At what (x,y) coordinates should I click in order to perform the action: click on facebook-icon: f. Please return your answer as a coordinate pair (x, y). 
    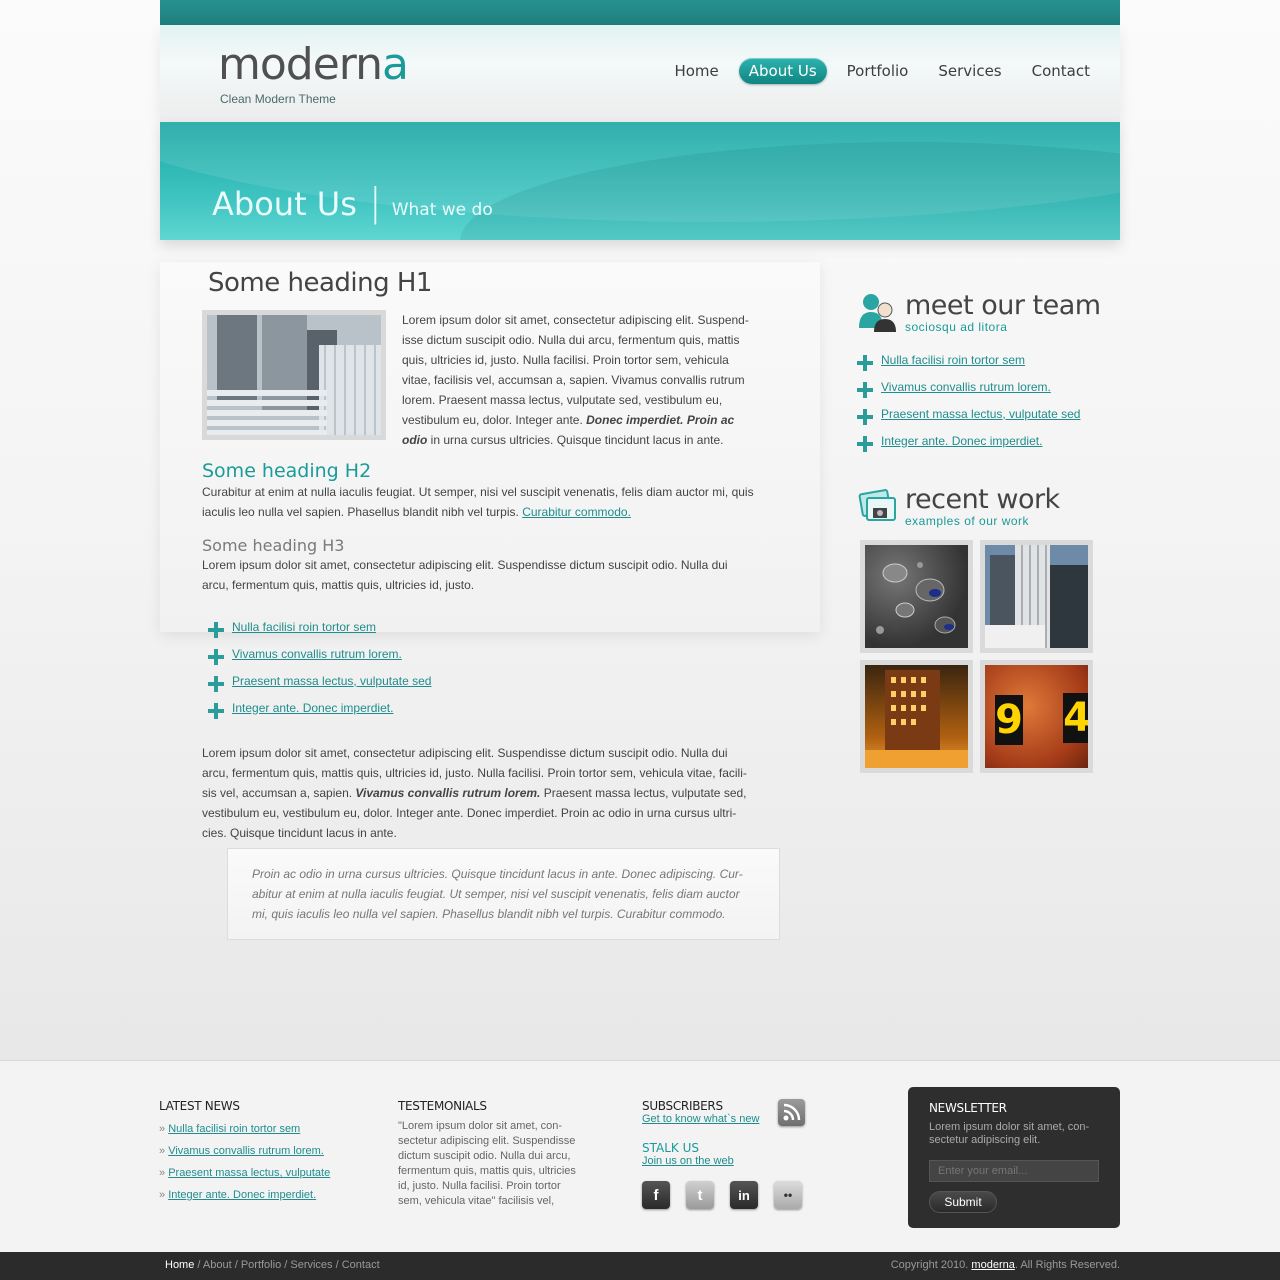
    Looking at the image, I should click on (656, 1195).